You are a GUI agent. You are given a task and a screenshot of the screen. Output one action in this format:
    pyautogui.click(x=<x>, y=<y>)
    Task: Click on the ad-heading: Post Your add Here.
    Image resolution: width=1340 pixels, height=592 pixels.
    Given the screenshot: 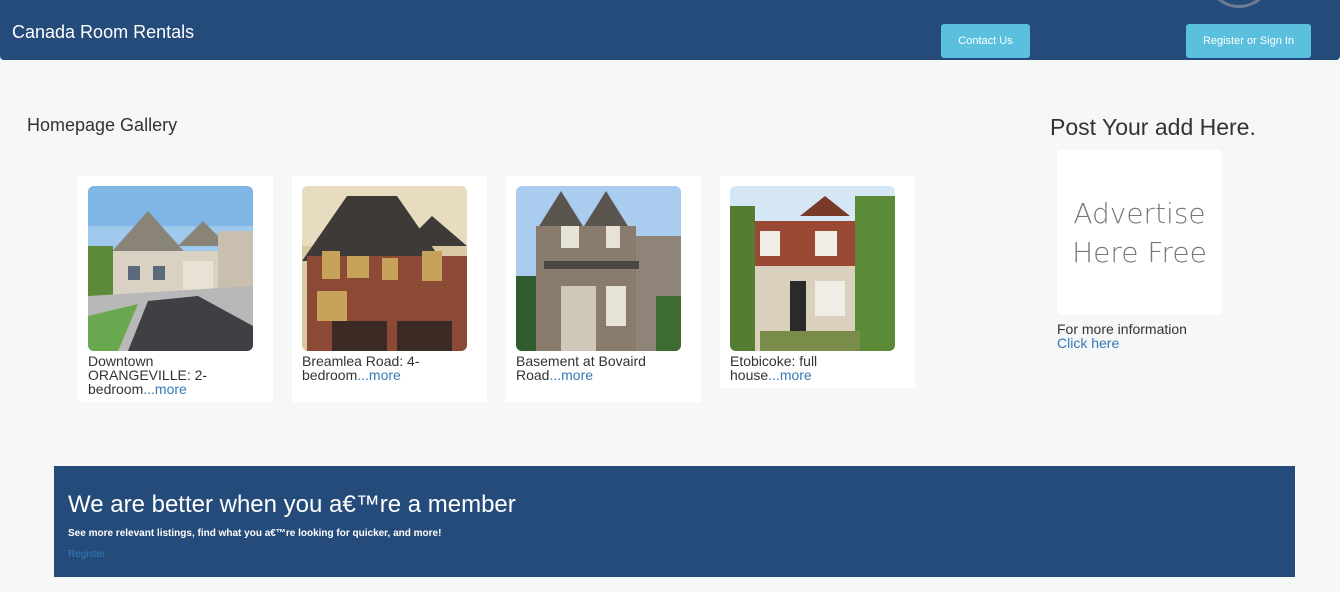 What is the action you would take?
    pyautogui.click(x=1153, y=127)
    